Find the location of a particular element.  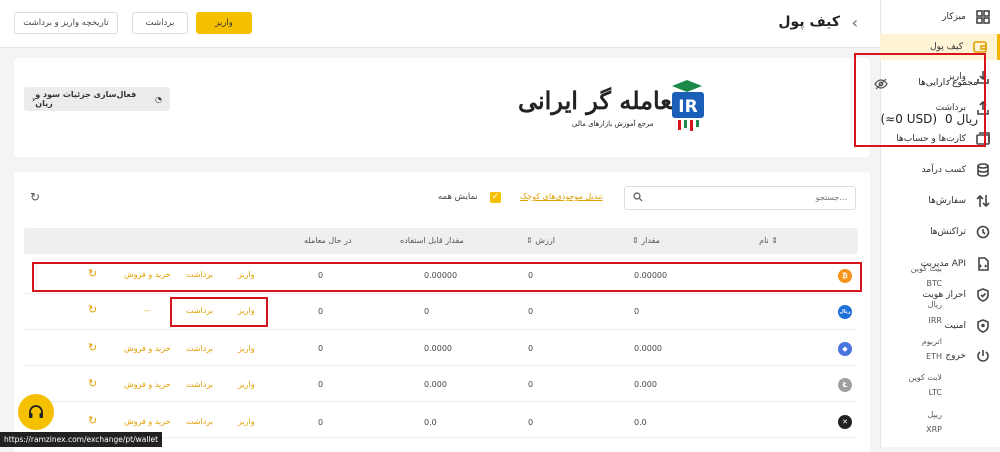

highlight-total-box is located at coordinates (920, 100).